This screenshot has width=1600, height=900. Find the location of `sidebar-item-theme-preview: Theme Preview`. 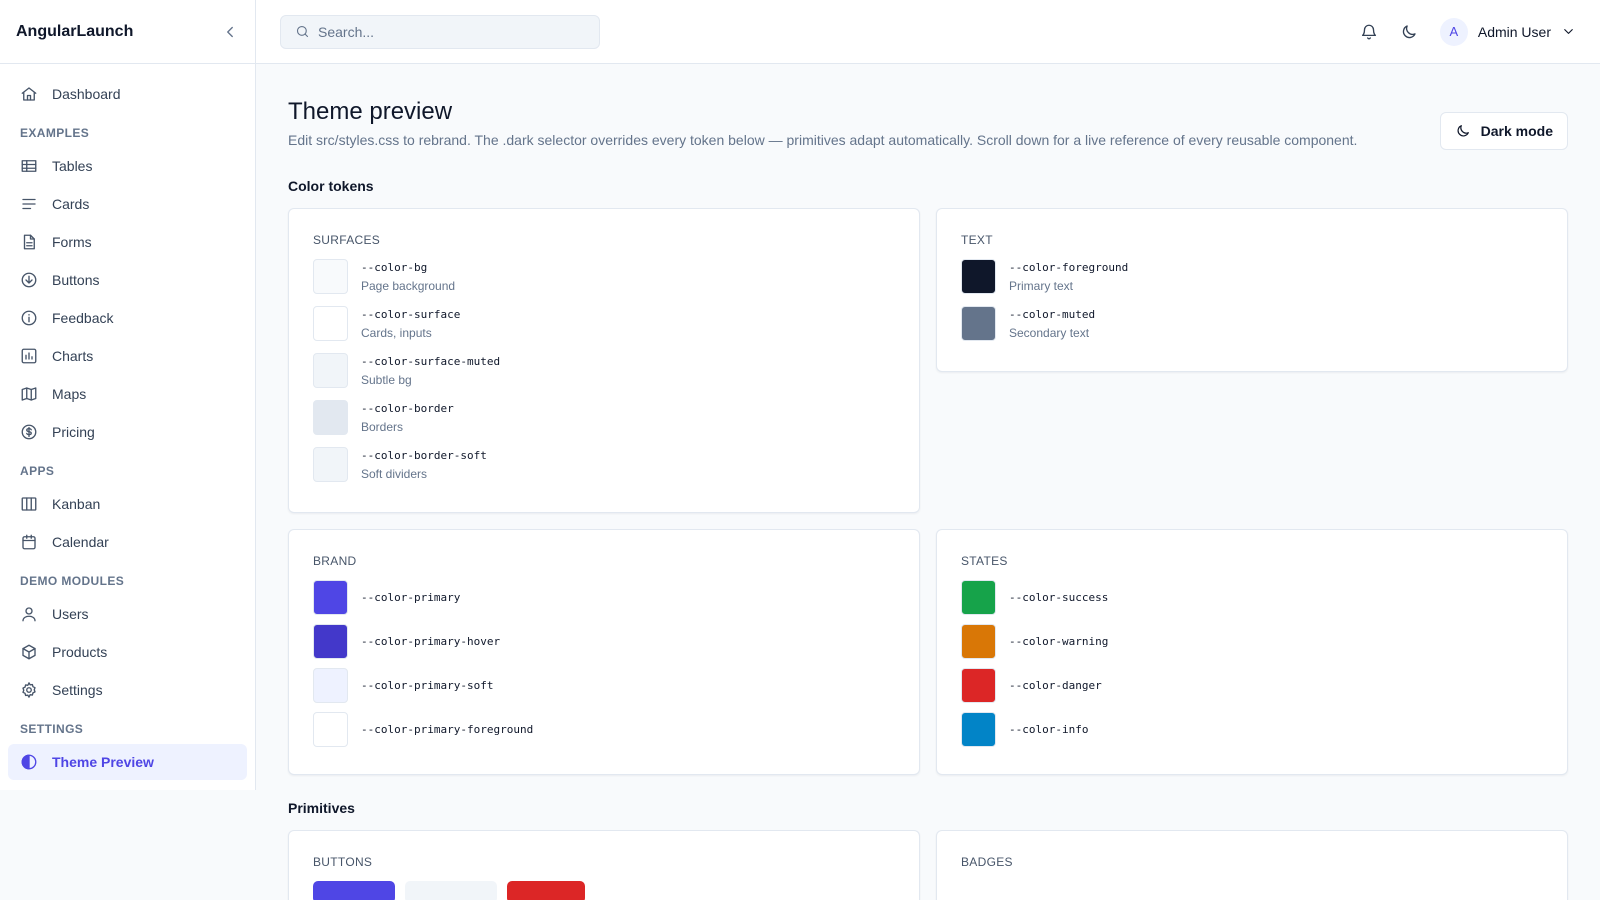

sidebar-item-theme-preview: Theme Preview is located at coordinates (127, 762).